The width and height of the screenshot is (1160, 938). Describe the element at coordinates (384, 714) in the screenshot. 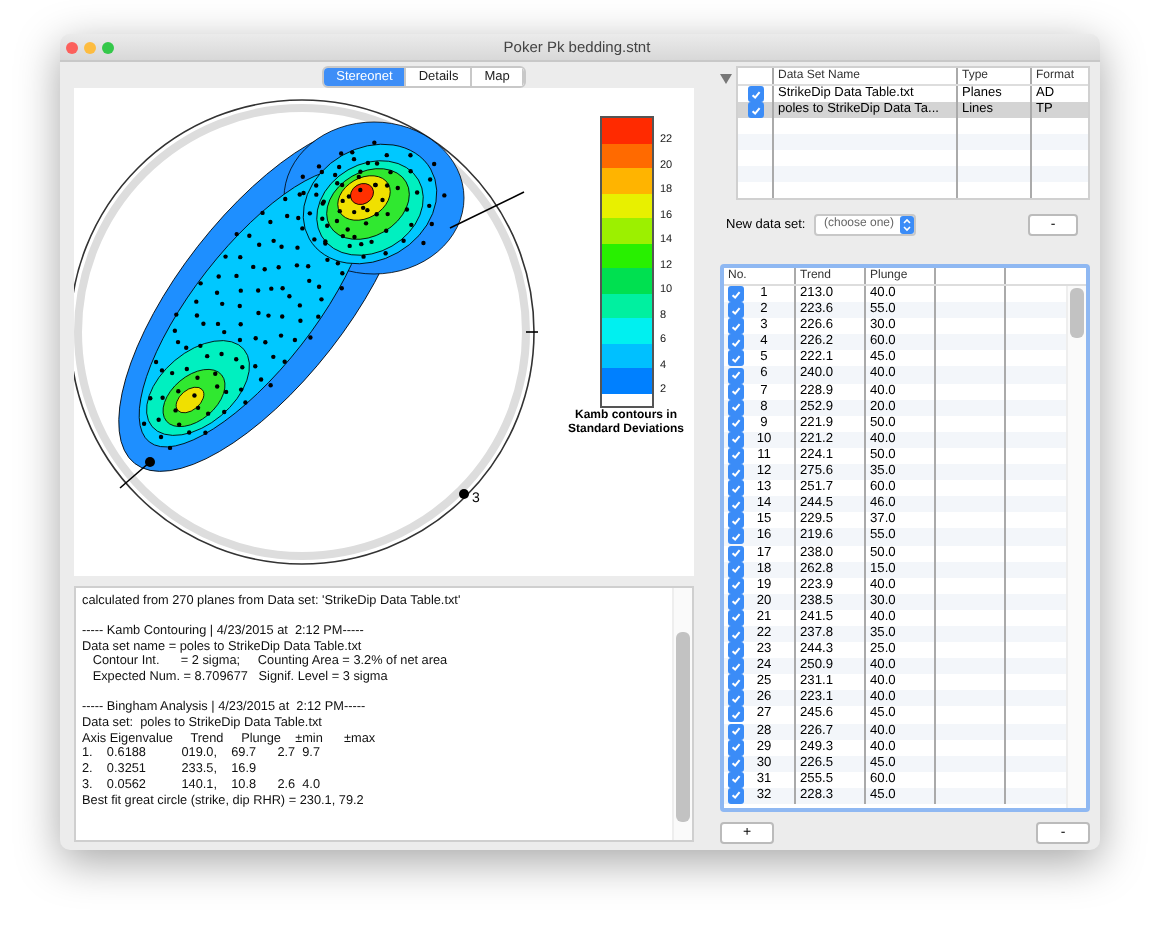

I see `report-text-area` at that location.